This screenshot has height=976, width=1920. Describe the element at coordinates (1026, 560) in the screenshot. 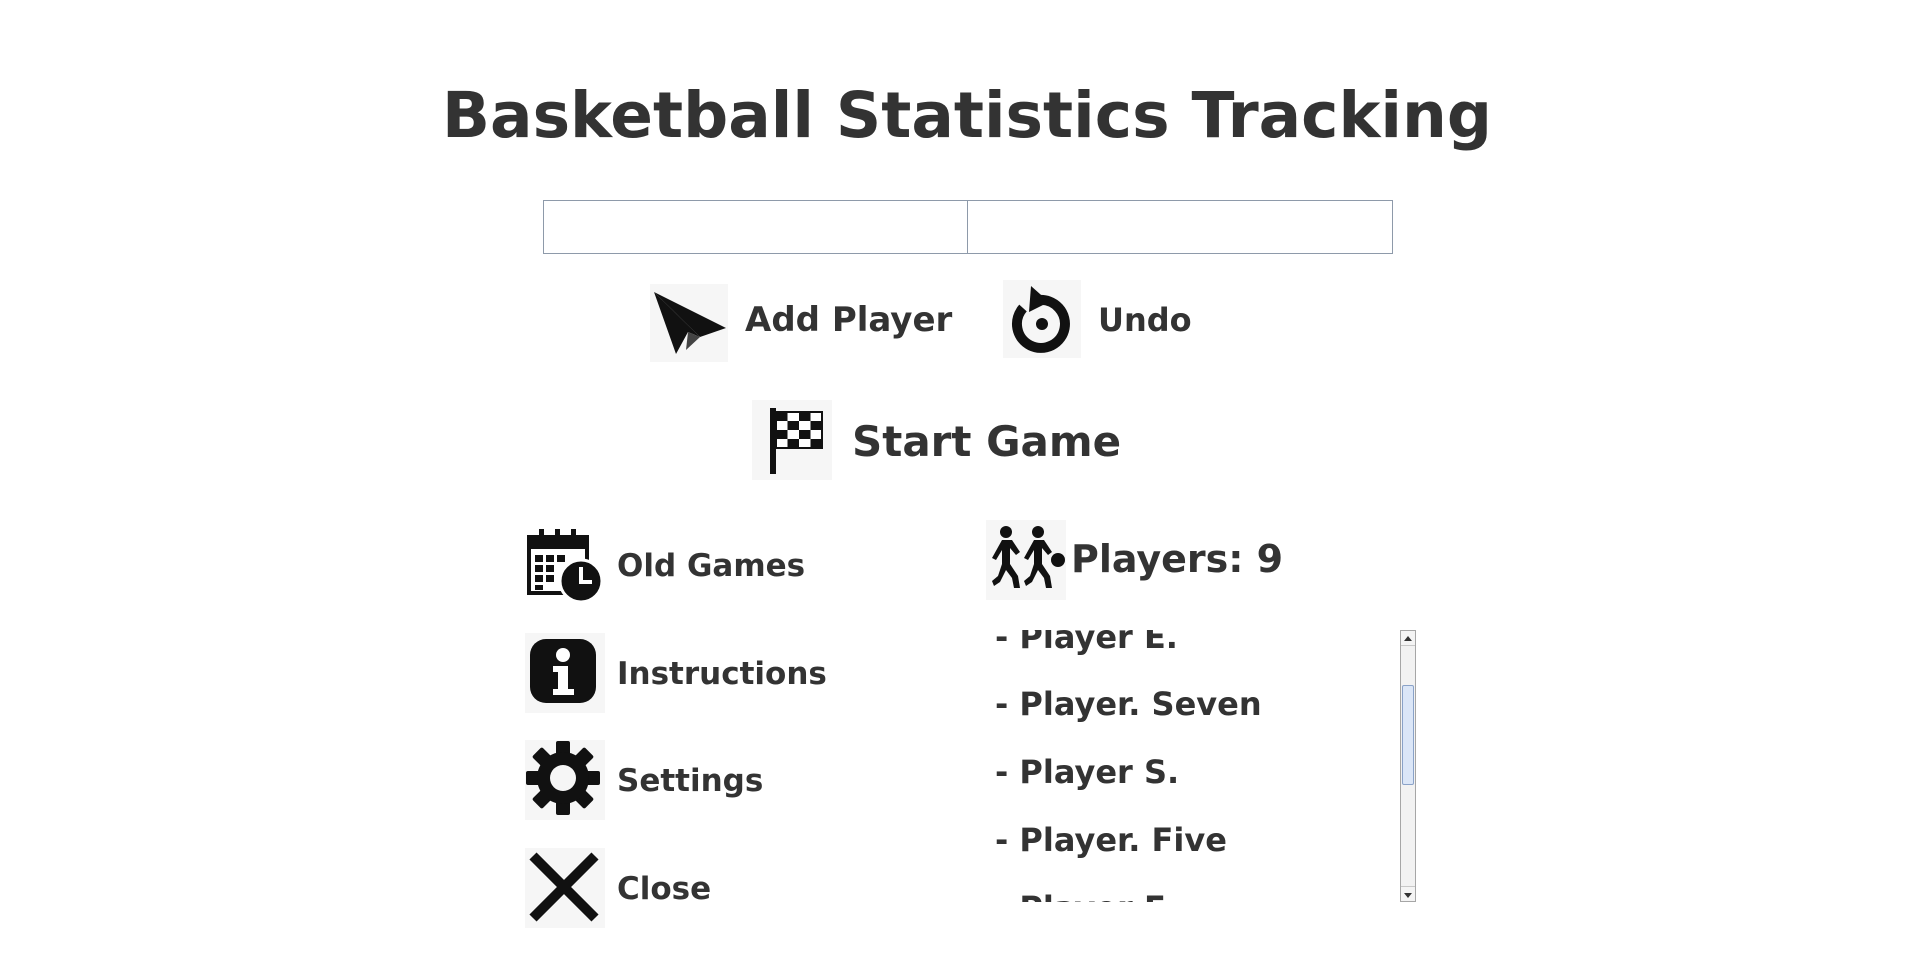

I see `players-icon` at that location.